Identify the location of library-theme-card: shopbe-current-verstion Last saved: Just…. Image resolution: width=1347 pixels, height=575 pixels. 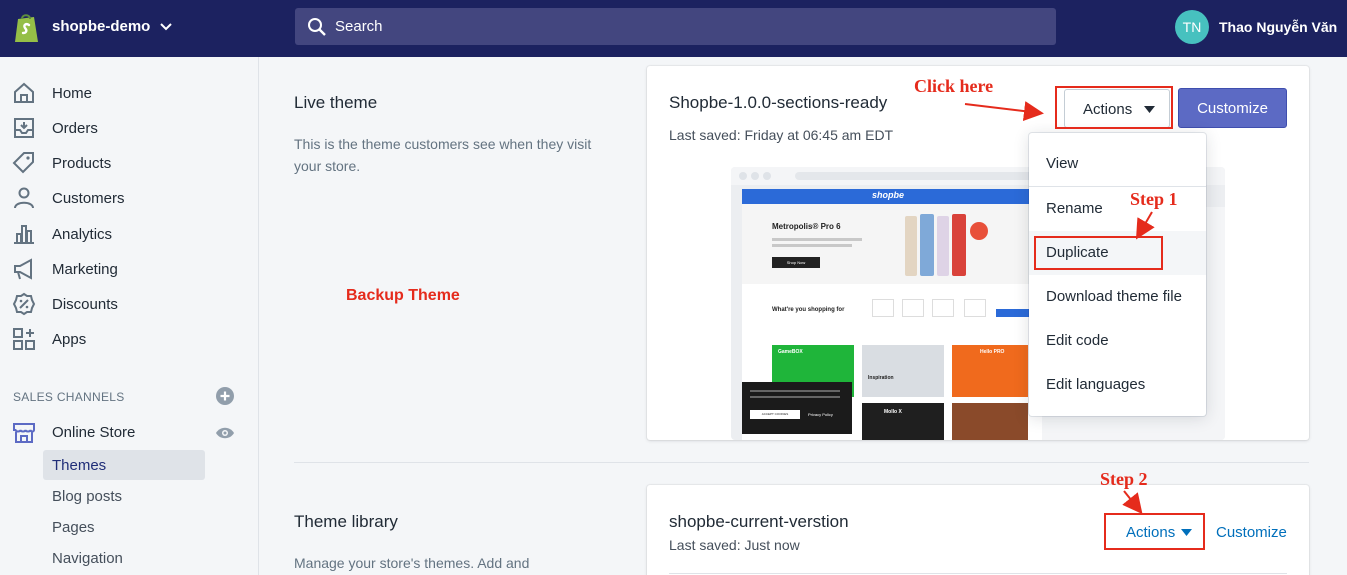
(978, 530).